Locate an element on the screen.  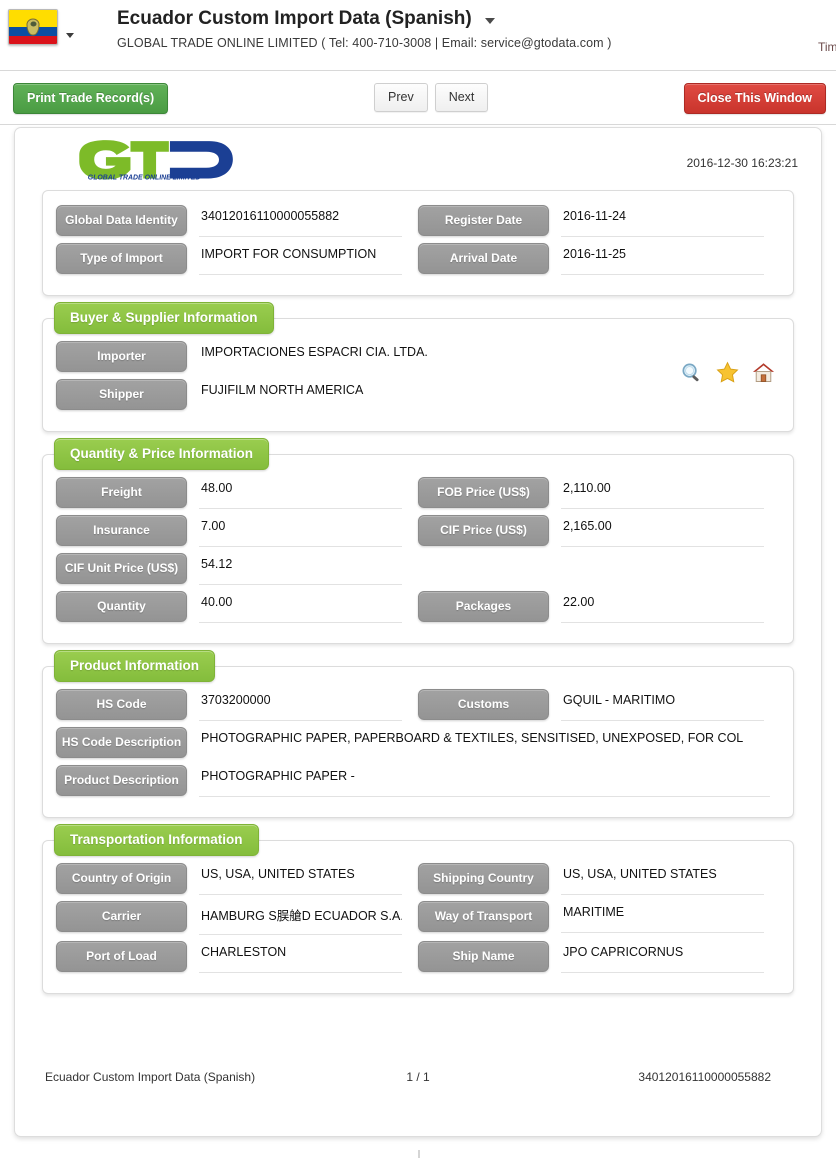
panel-title-product: Product Information is located at coordinates (134, 666).